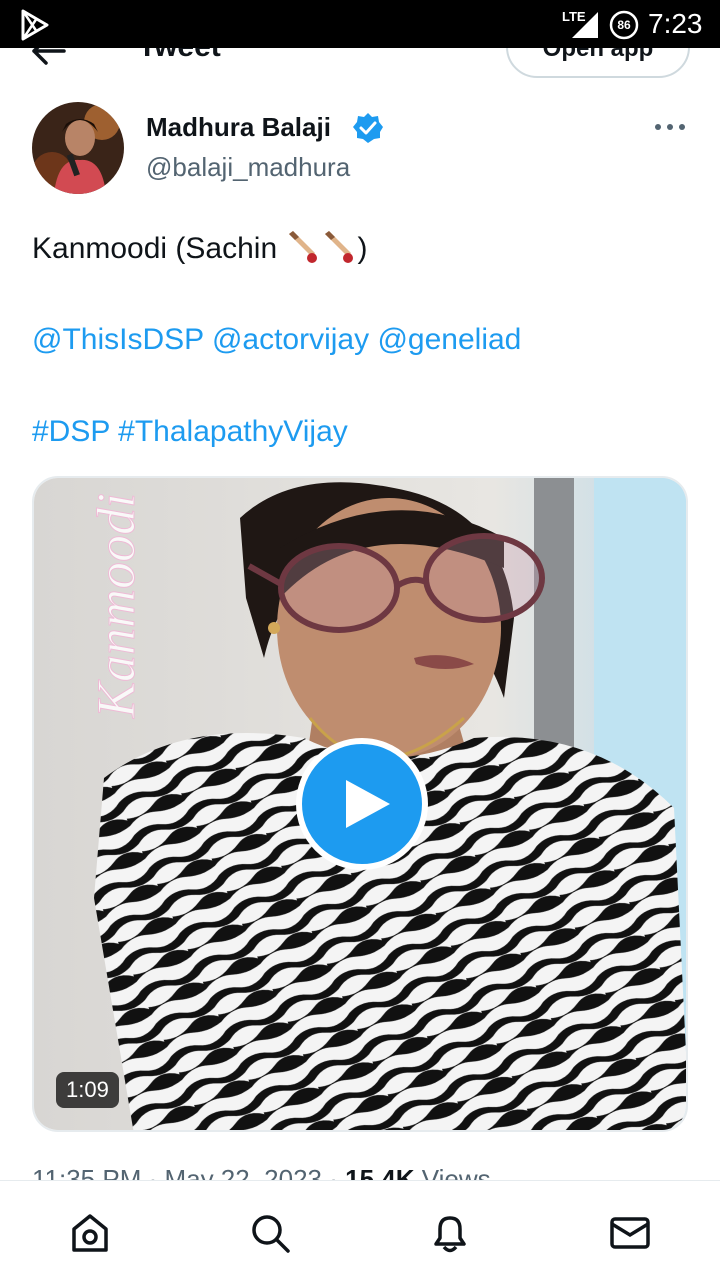 This screenshot has height=1280, width=720. Describe the element at coordinates (360, 1230) in the screenshot. I see `bottom-navigation` at that location.